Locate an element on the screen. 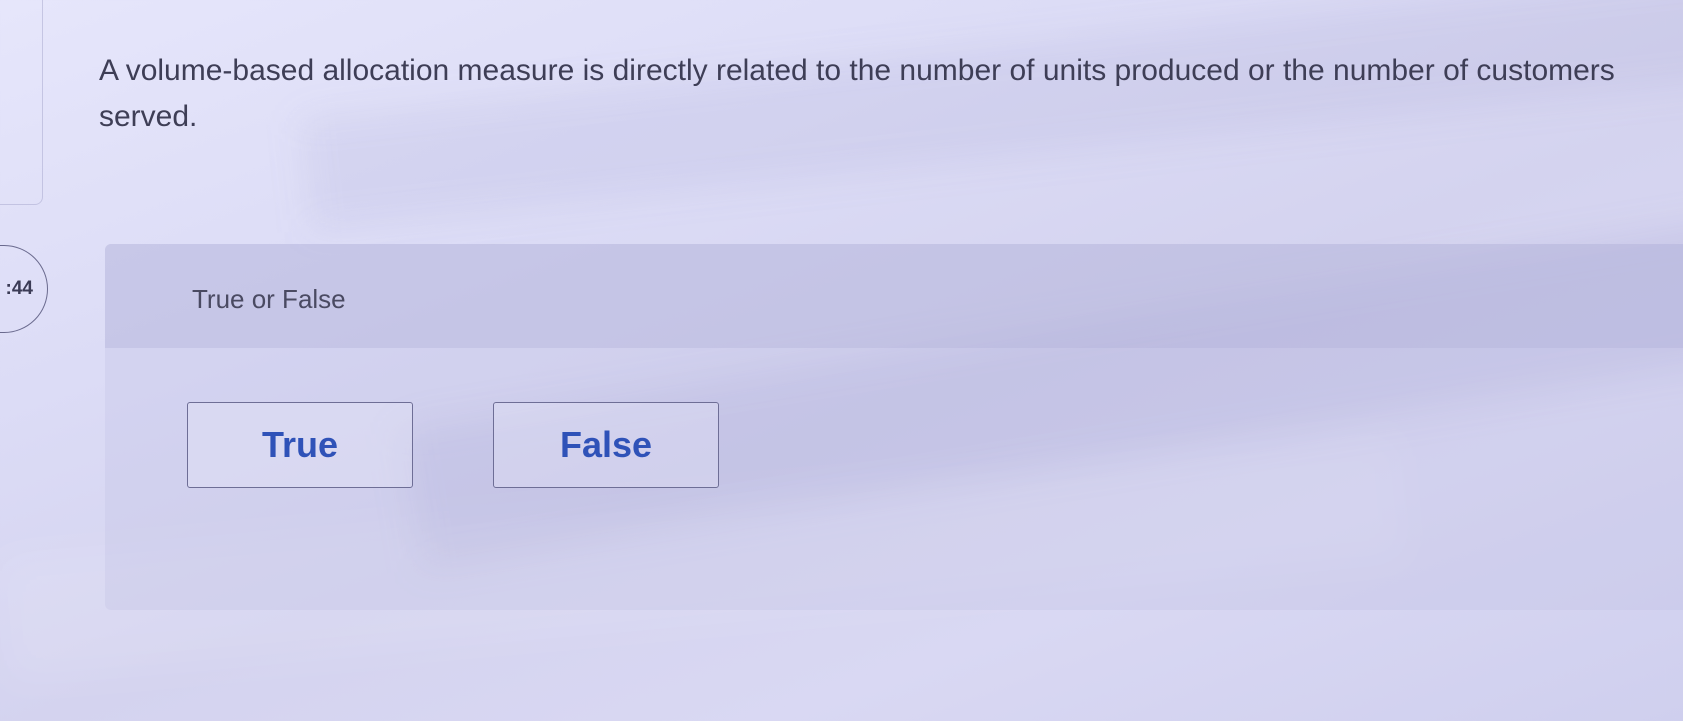 This screenshot has width=1683, height=721. answer-panel-header: True or False is located at coordinates (894, 296).